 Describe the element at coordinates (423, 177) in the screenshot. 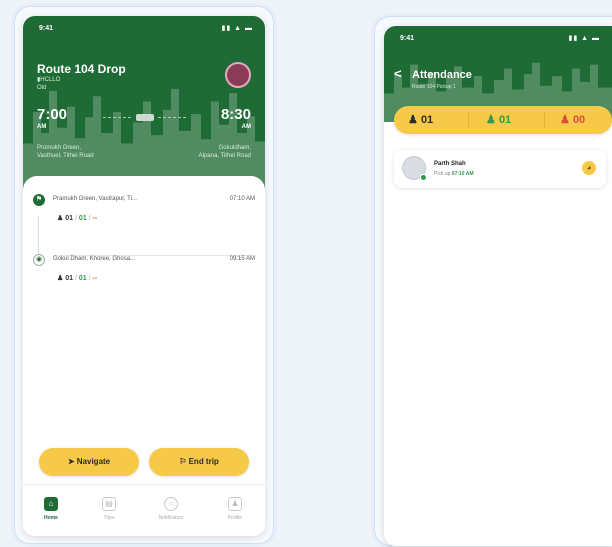

I see `present-status-dot` at that location.